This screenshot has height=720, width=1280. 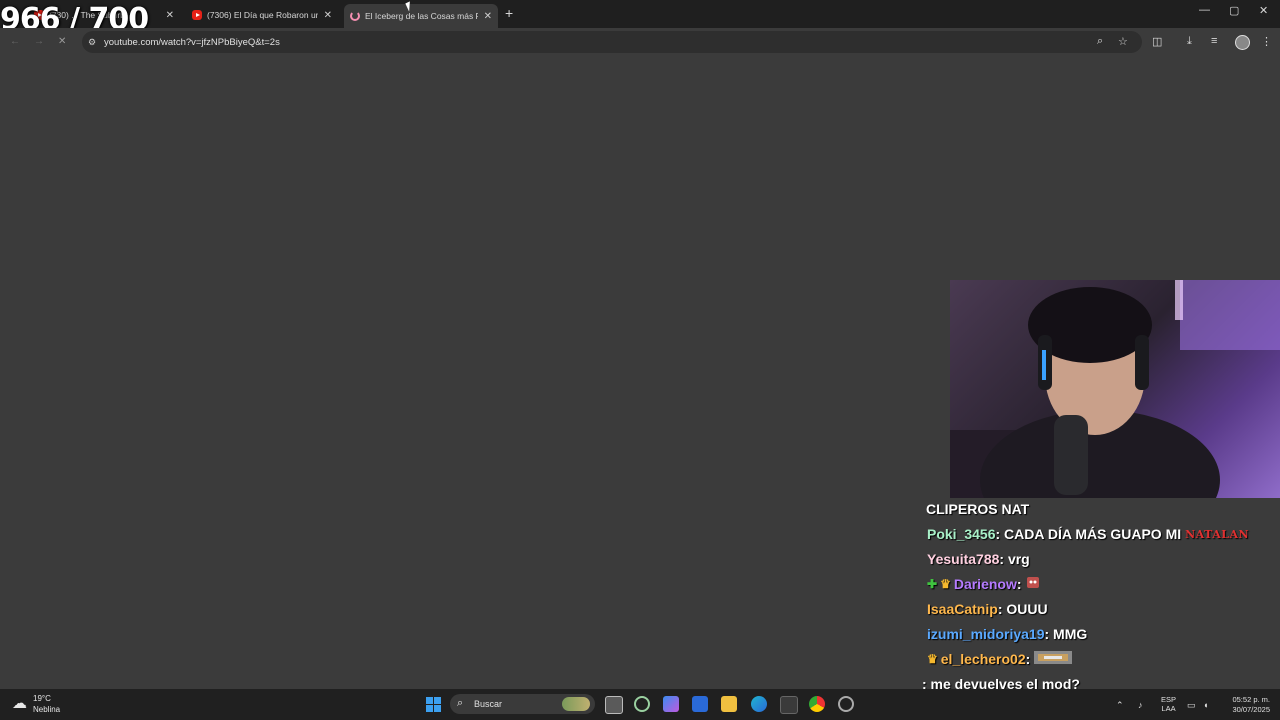 What do you see at coordinates (1251, 709) in the screenshot?
I see `clock-date: 30/07/2025` at bounding box center [1251, 709].